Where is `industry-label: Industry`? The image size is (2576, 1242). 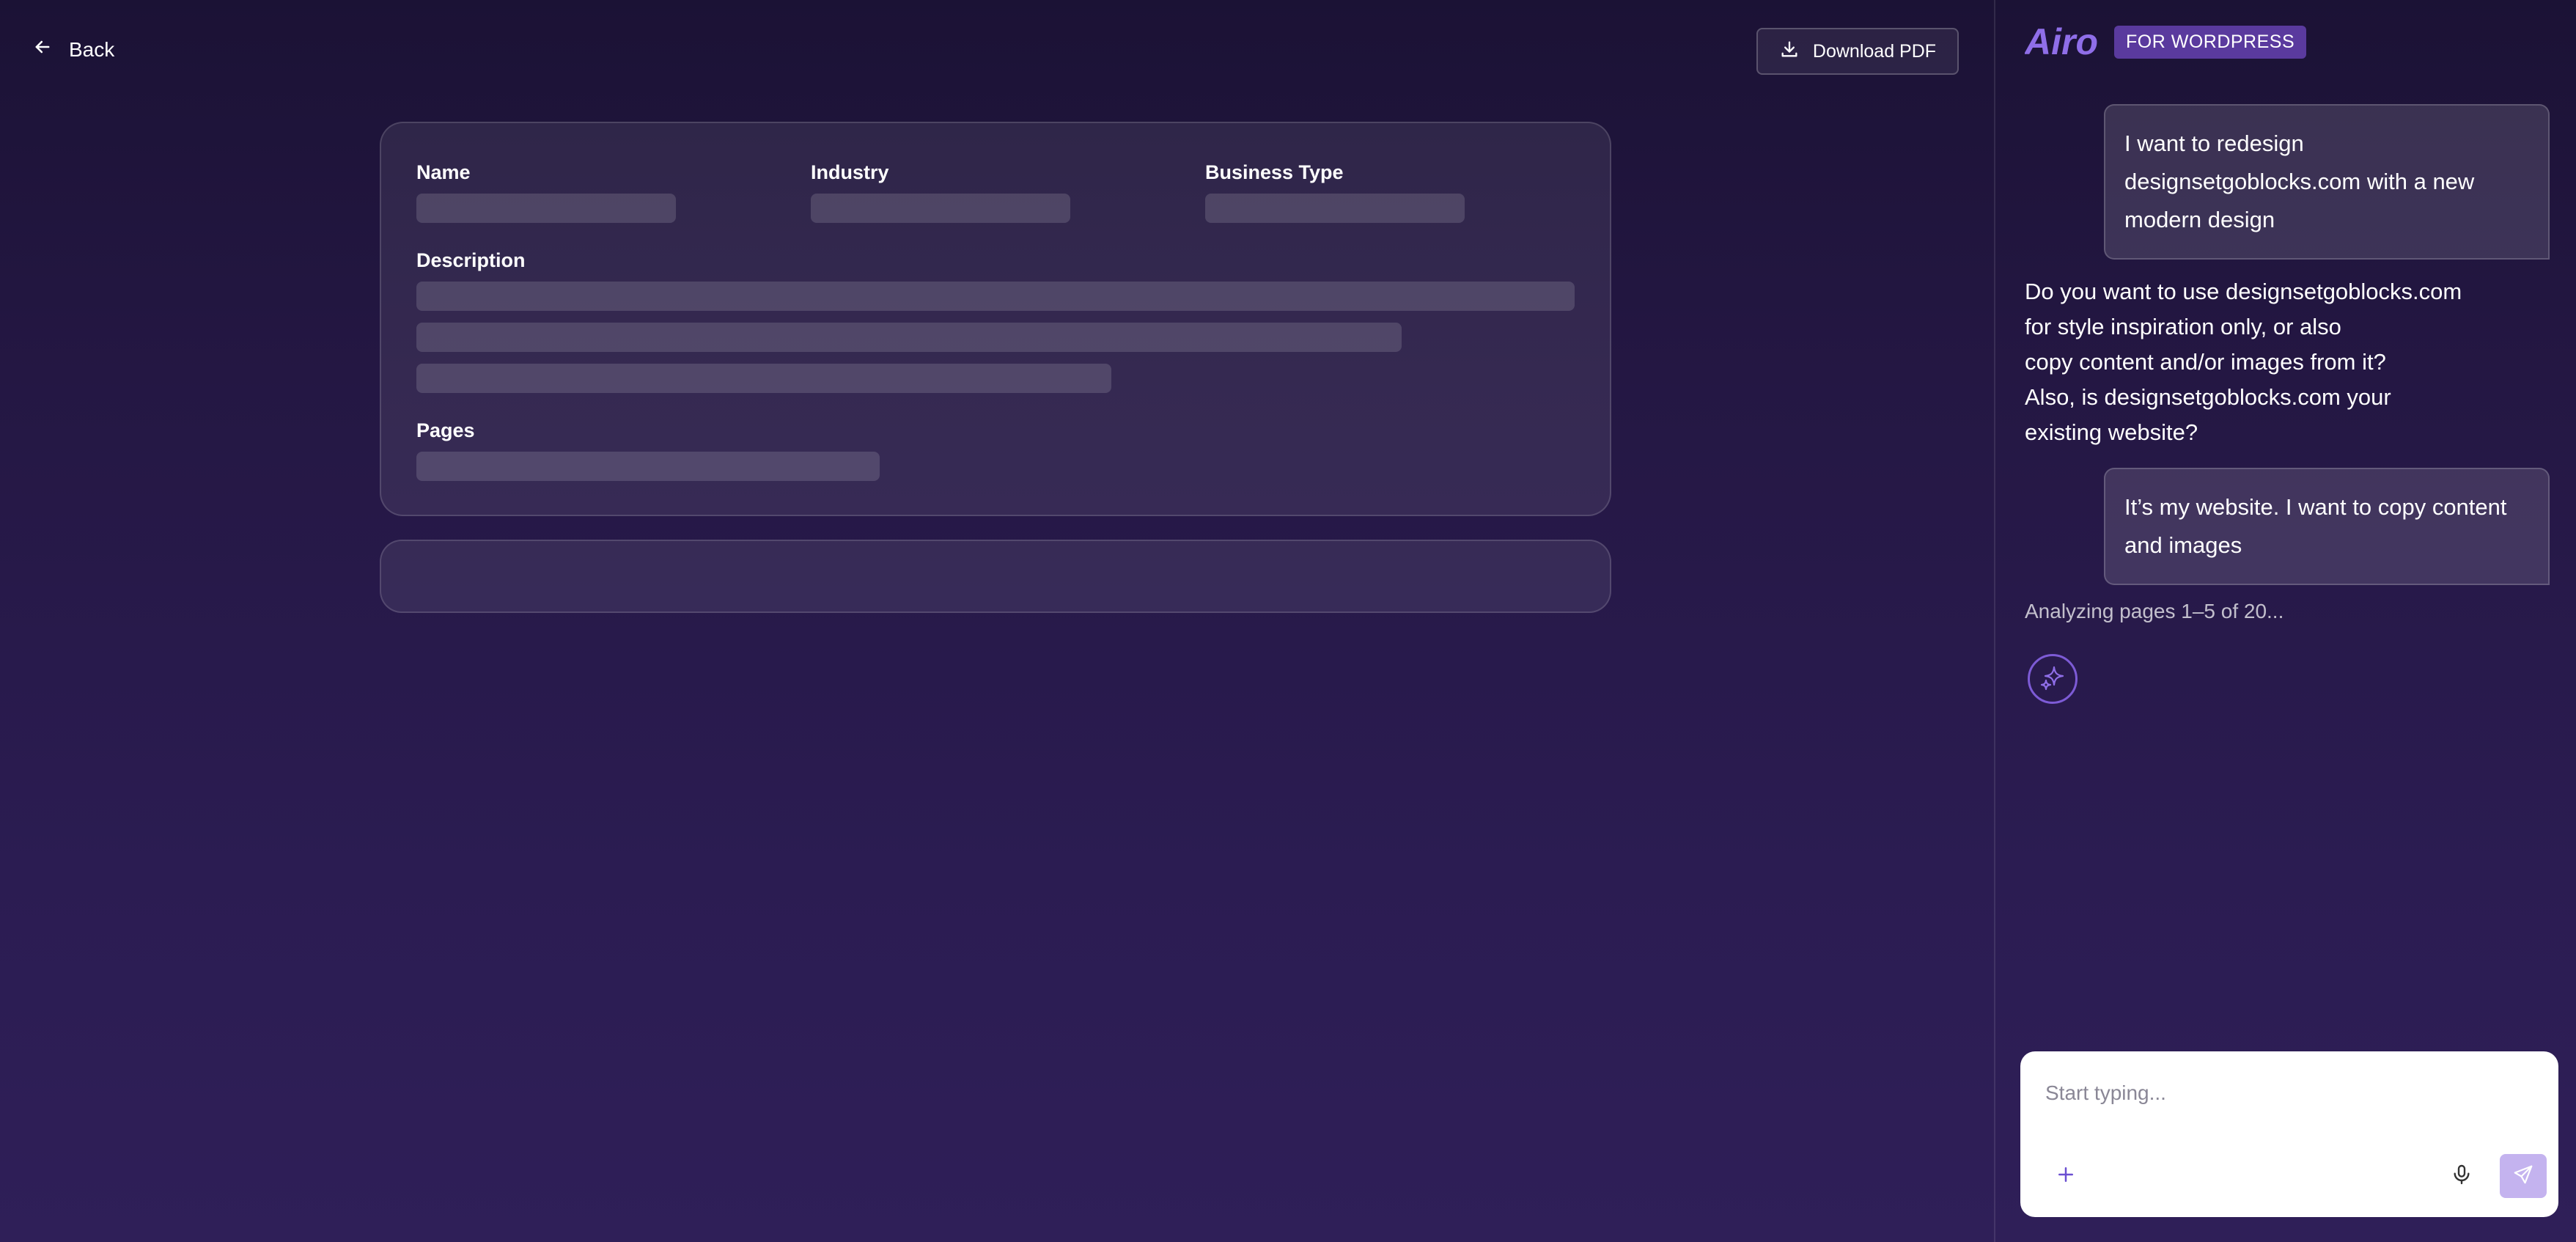
industry-label: Industry is located at coordinates (850, 172).